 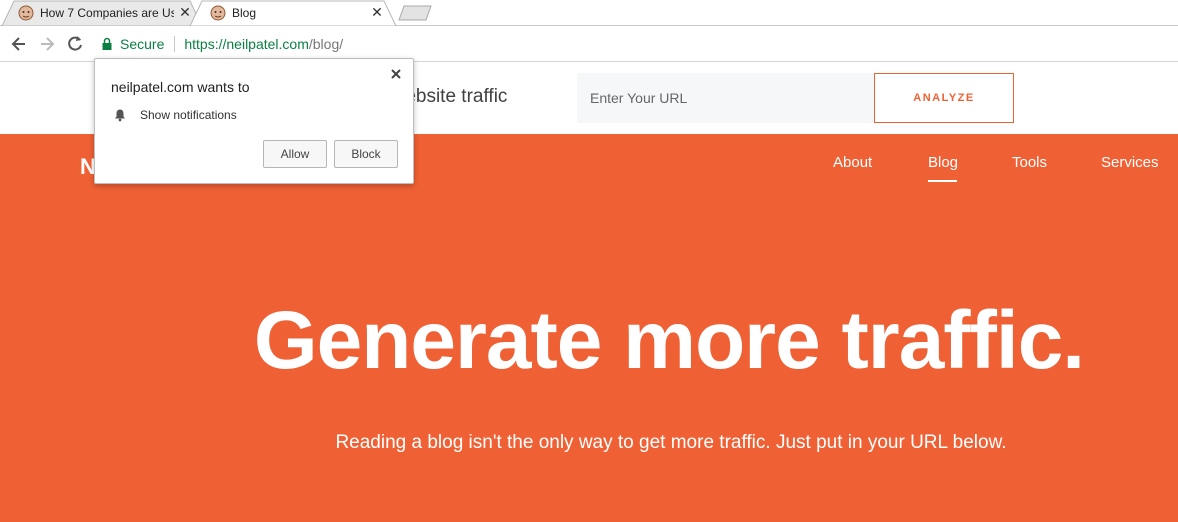 What do you see at coordinates (366, 154) in the screenshot?
I see `block-button: Block` at bounding box center [366, 154].